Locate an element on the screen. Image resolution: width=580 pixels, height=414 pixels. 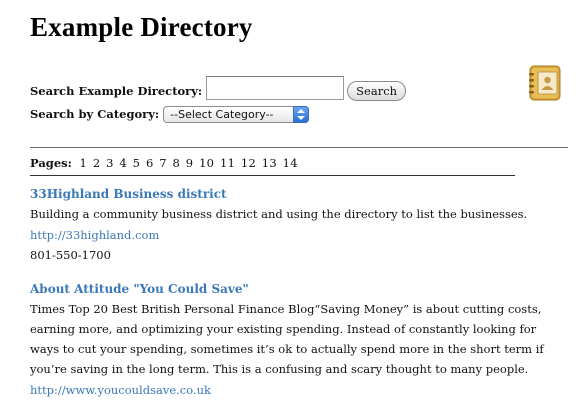
category-row: Search by Category: --Select Category-- is located at coordinates (230, 114).